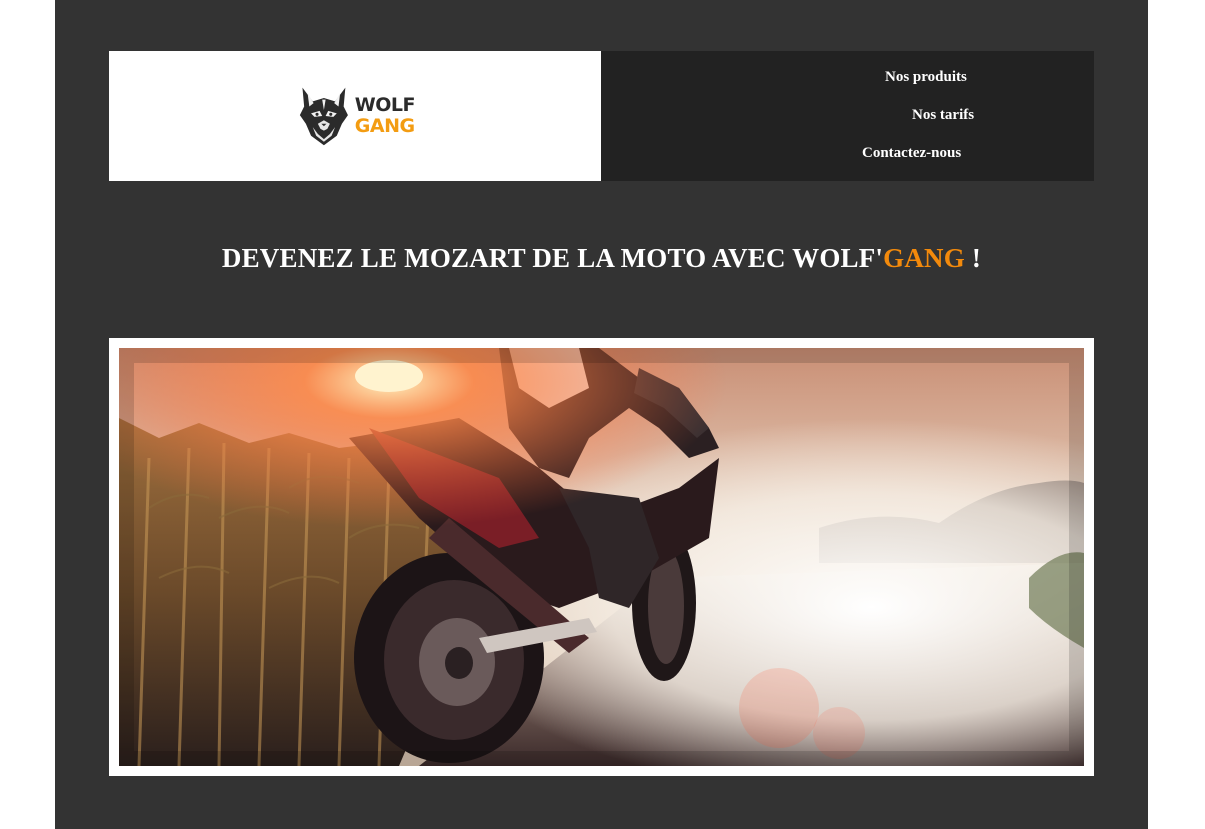 This screenshot has width=1205, height=829. Describe the element at coordinates (384, 126) in the screenshot. I see `logo-line2: GANG` at that location.